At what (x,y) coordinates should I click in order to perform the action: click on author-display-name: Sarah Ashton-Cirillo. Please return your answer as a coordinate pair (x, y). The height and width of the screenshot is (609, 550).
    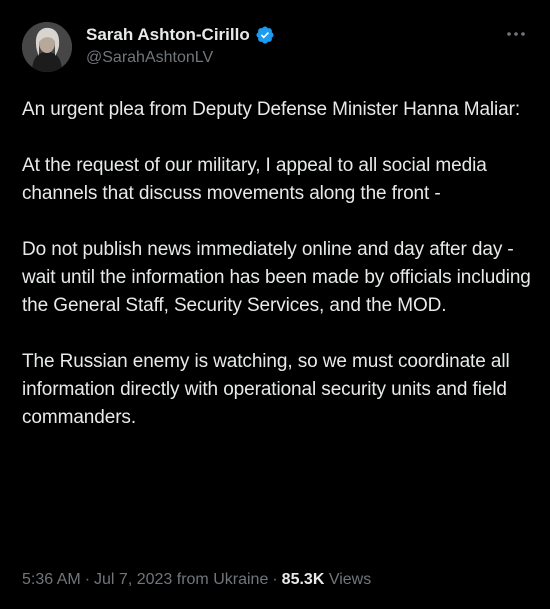
    Looking at the image, I should click on (168, 35).